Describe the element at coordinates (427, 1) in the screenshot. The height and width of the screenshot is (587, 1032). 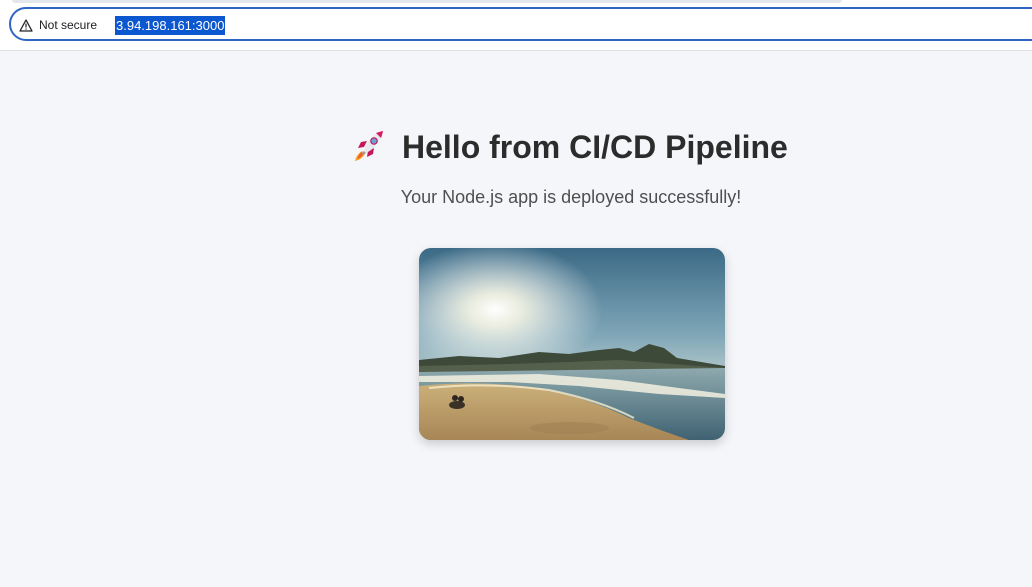
I see `tab-strip` at that location.